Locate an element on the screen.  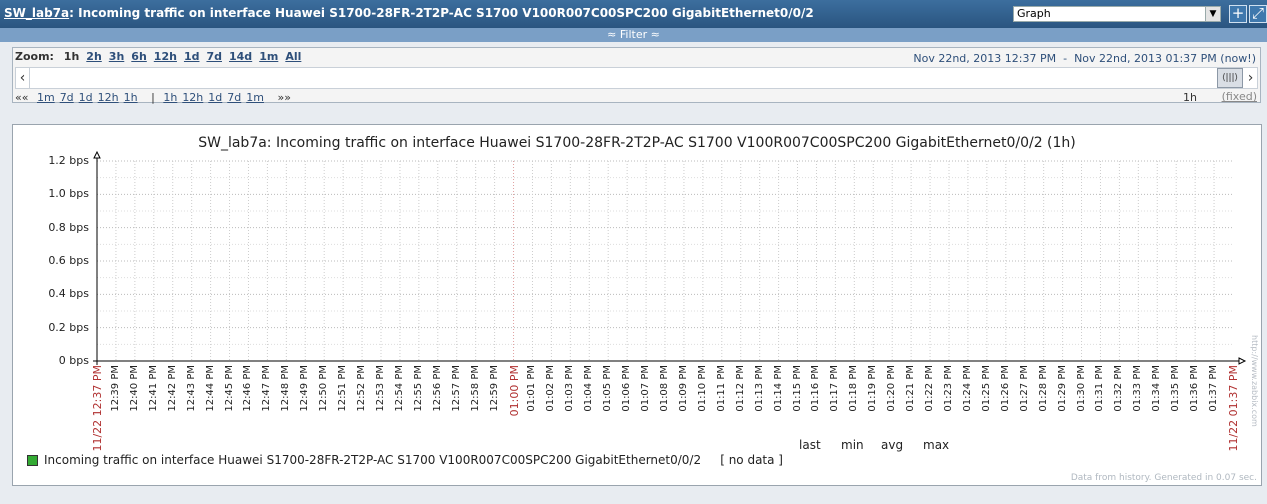
host-link: SW_lab7a is located at coordinates (36, 13).